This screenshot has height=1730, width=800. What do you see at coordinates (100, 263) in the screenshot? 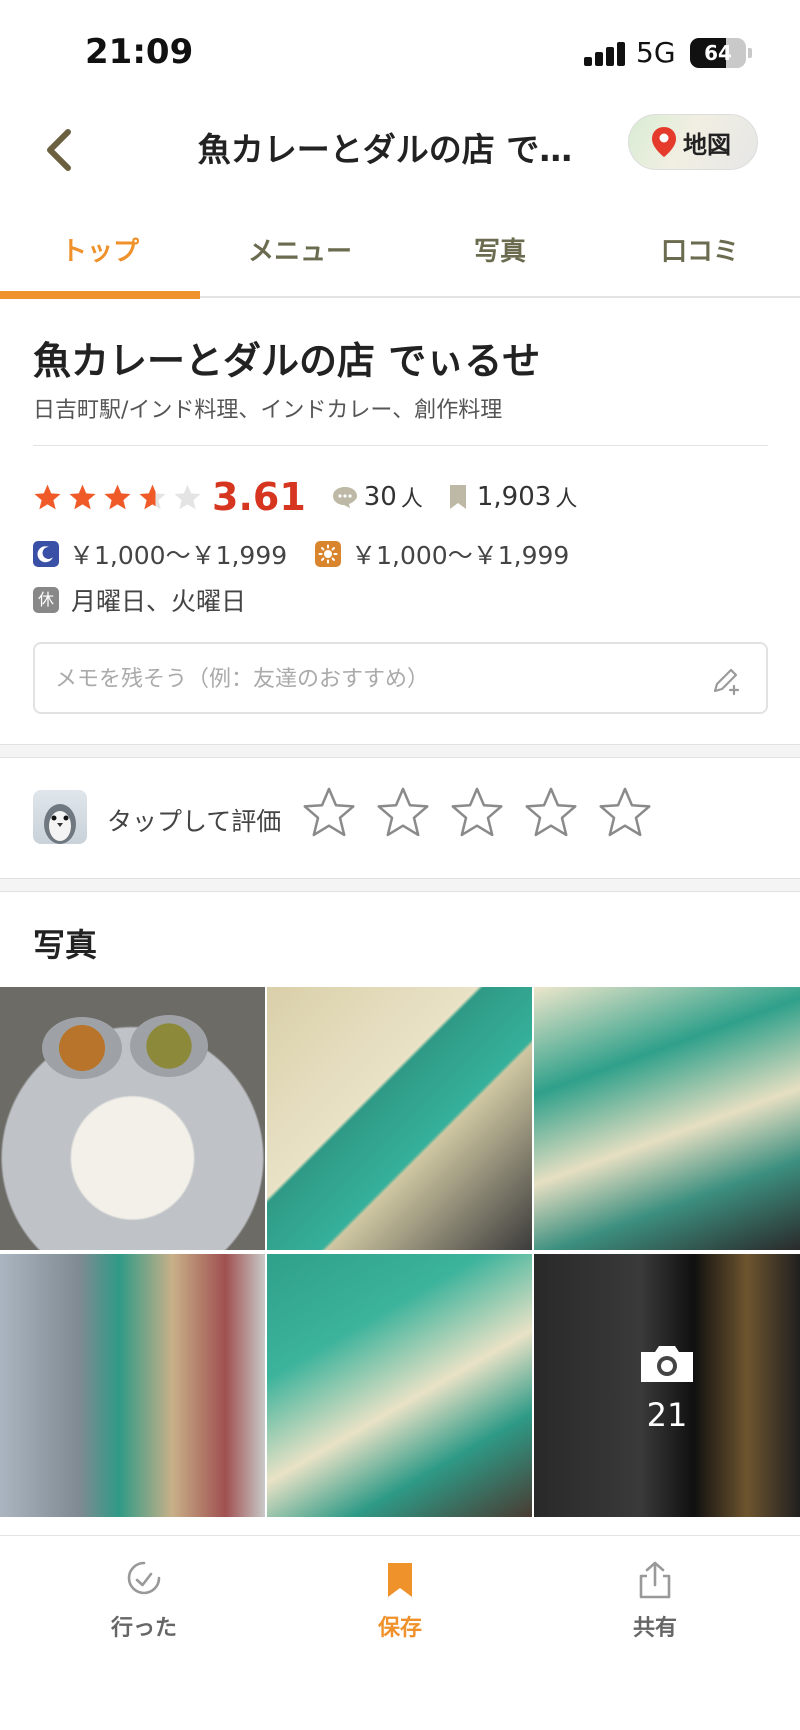
I see `tab-top: トップ` at bounding box center [100, 263].